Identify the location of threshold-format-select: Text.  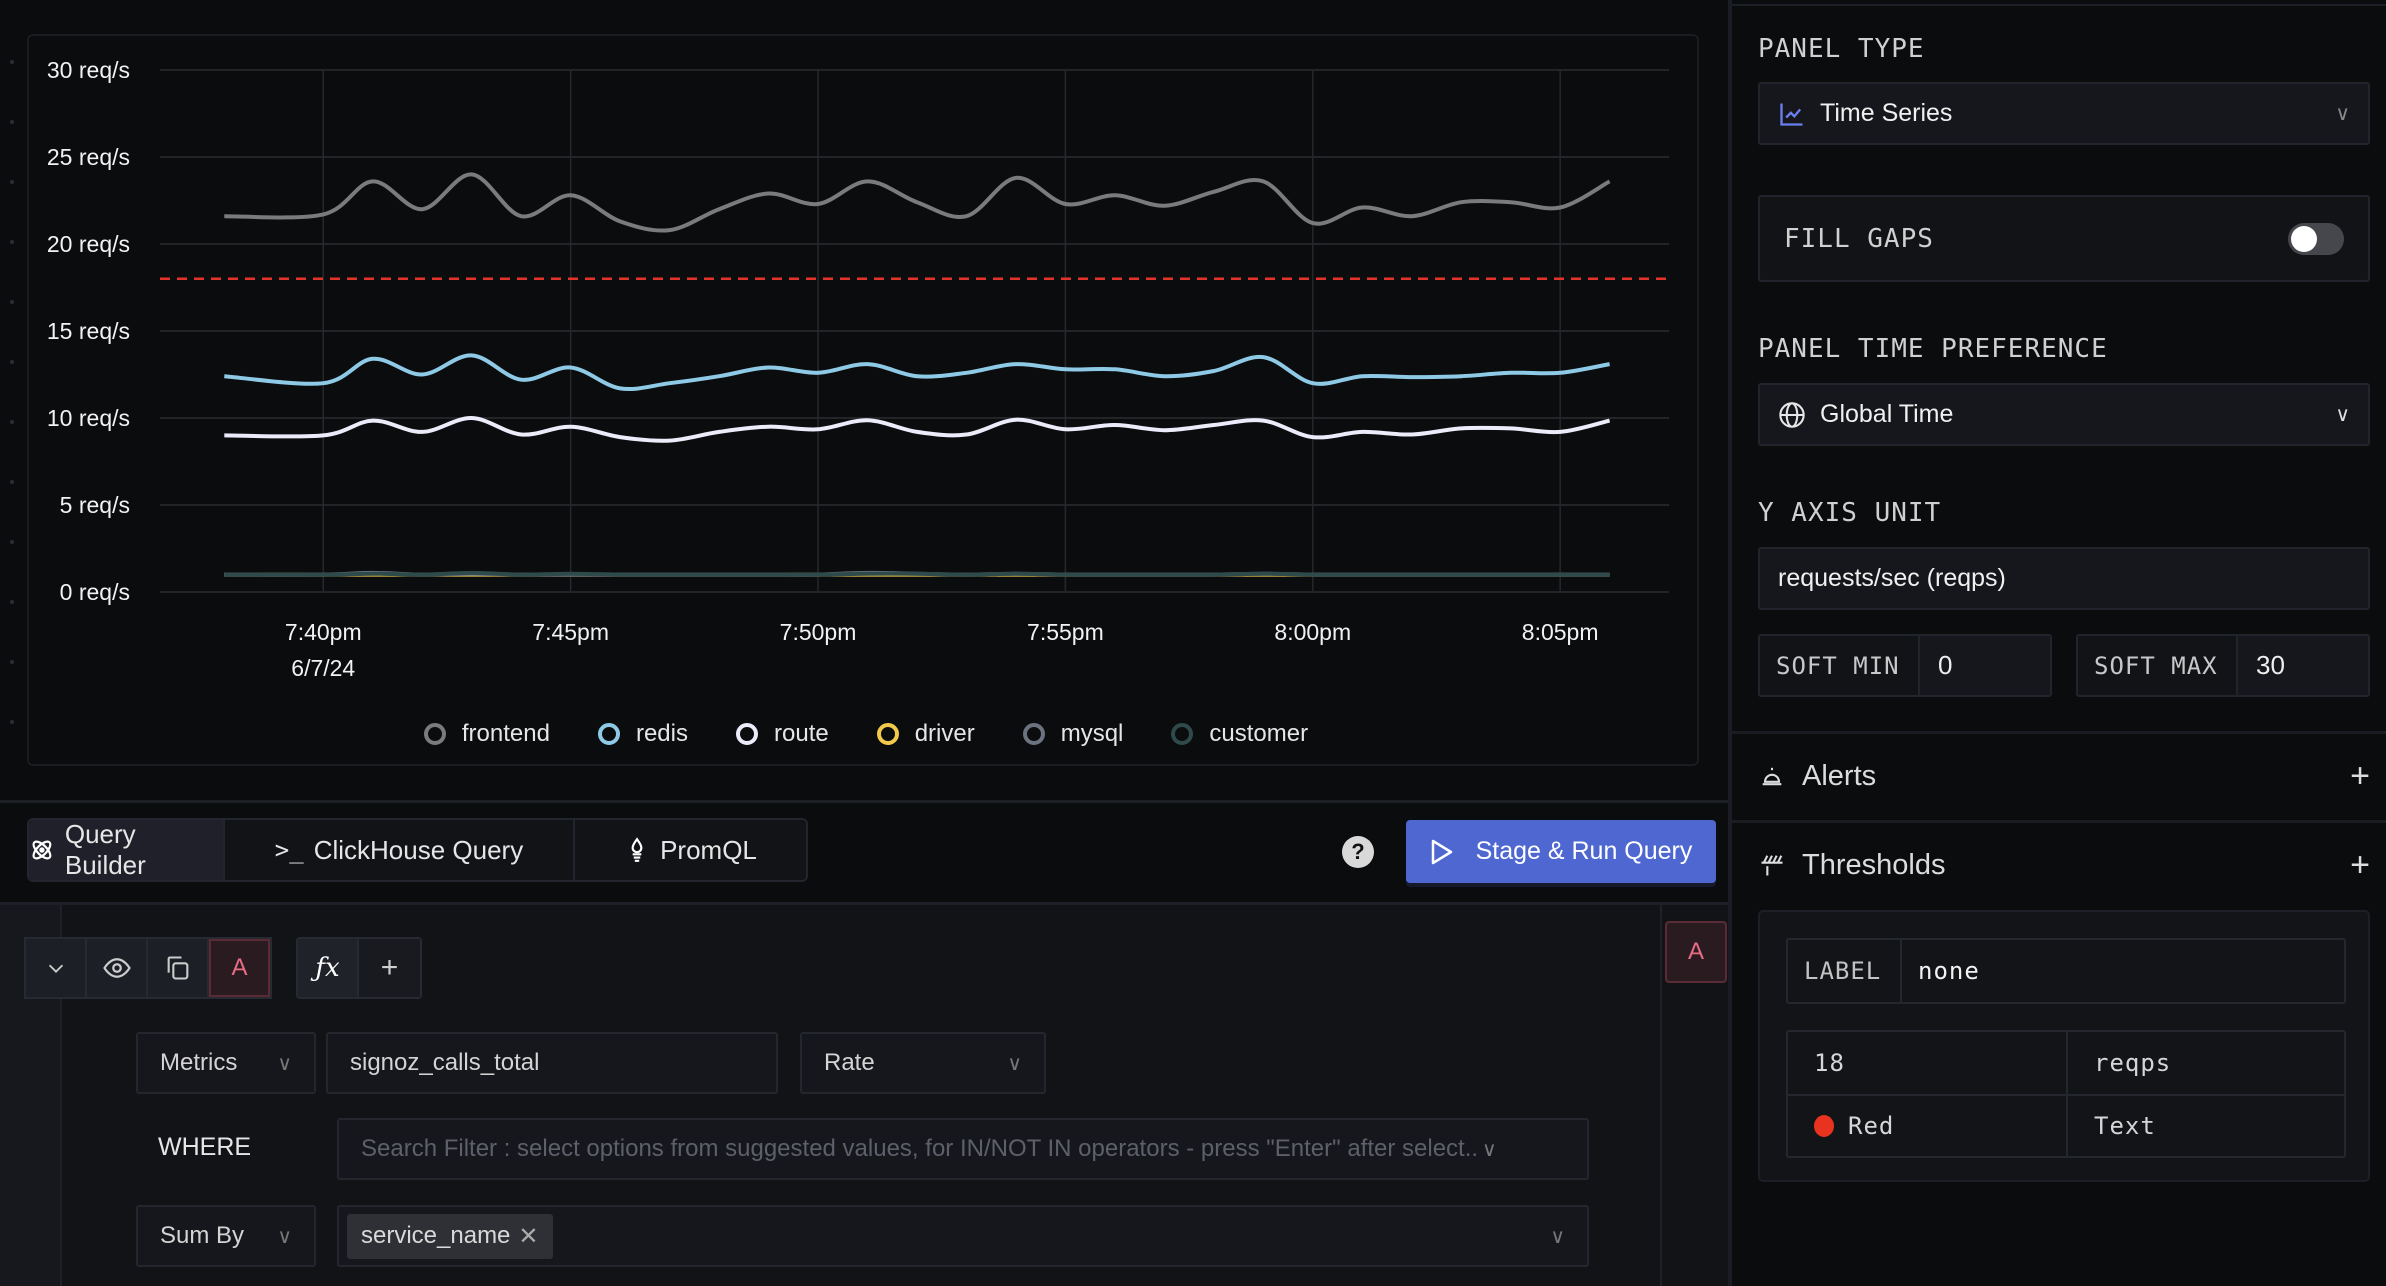
(2205, 1126).